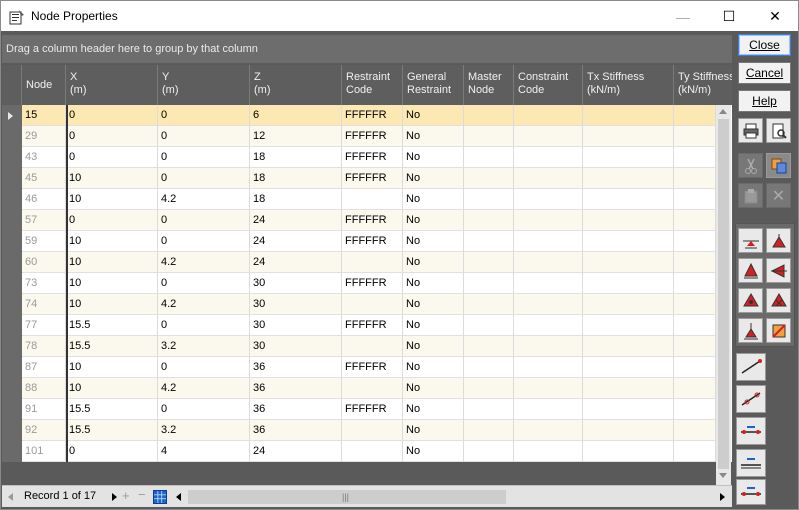  What do you see at coordinates (204, 85) in the screenshot?
I see `header-y: Y (m)` at bounding box center [204, 85].